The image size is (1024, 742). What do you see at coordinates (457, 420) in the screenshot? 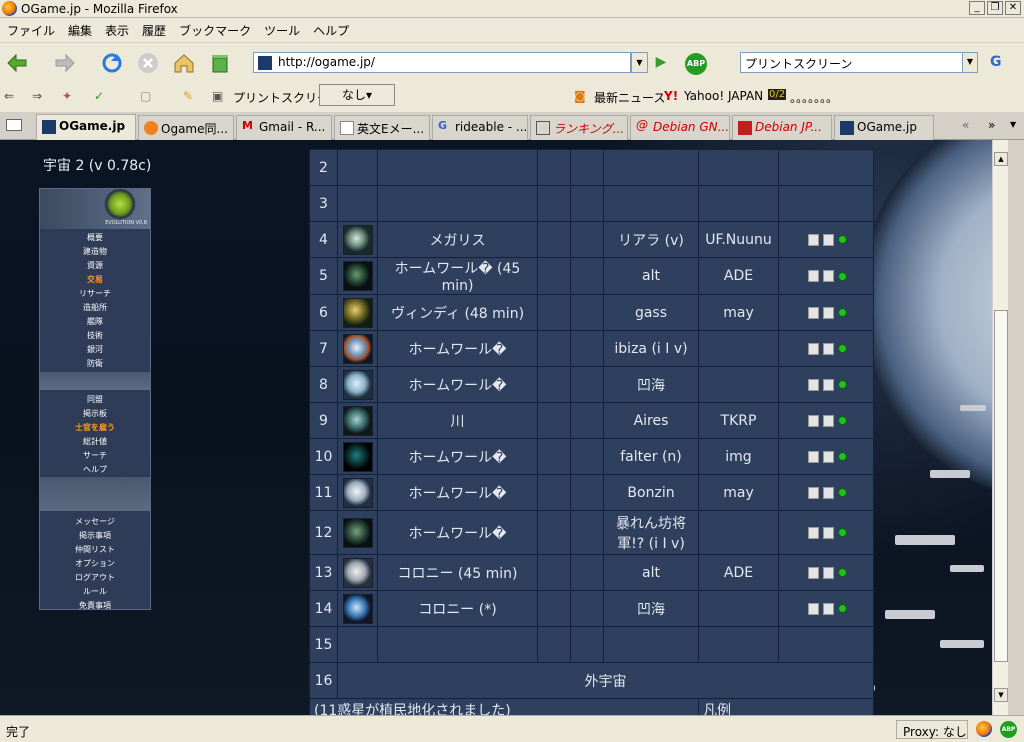
I see `planet-name-cell: 川` at bounding box center [457, 420].